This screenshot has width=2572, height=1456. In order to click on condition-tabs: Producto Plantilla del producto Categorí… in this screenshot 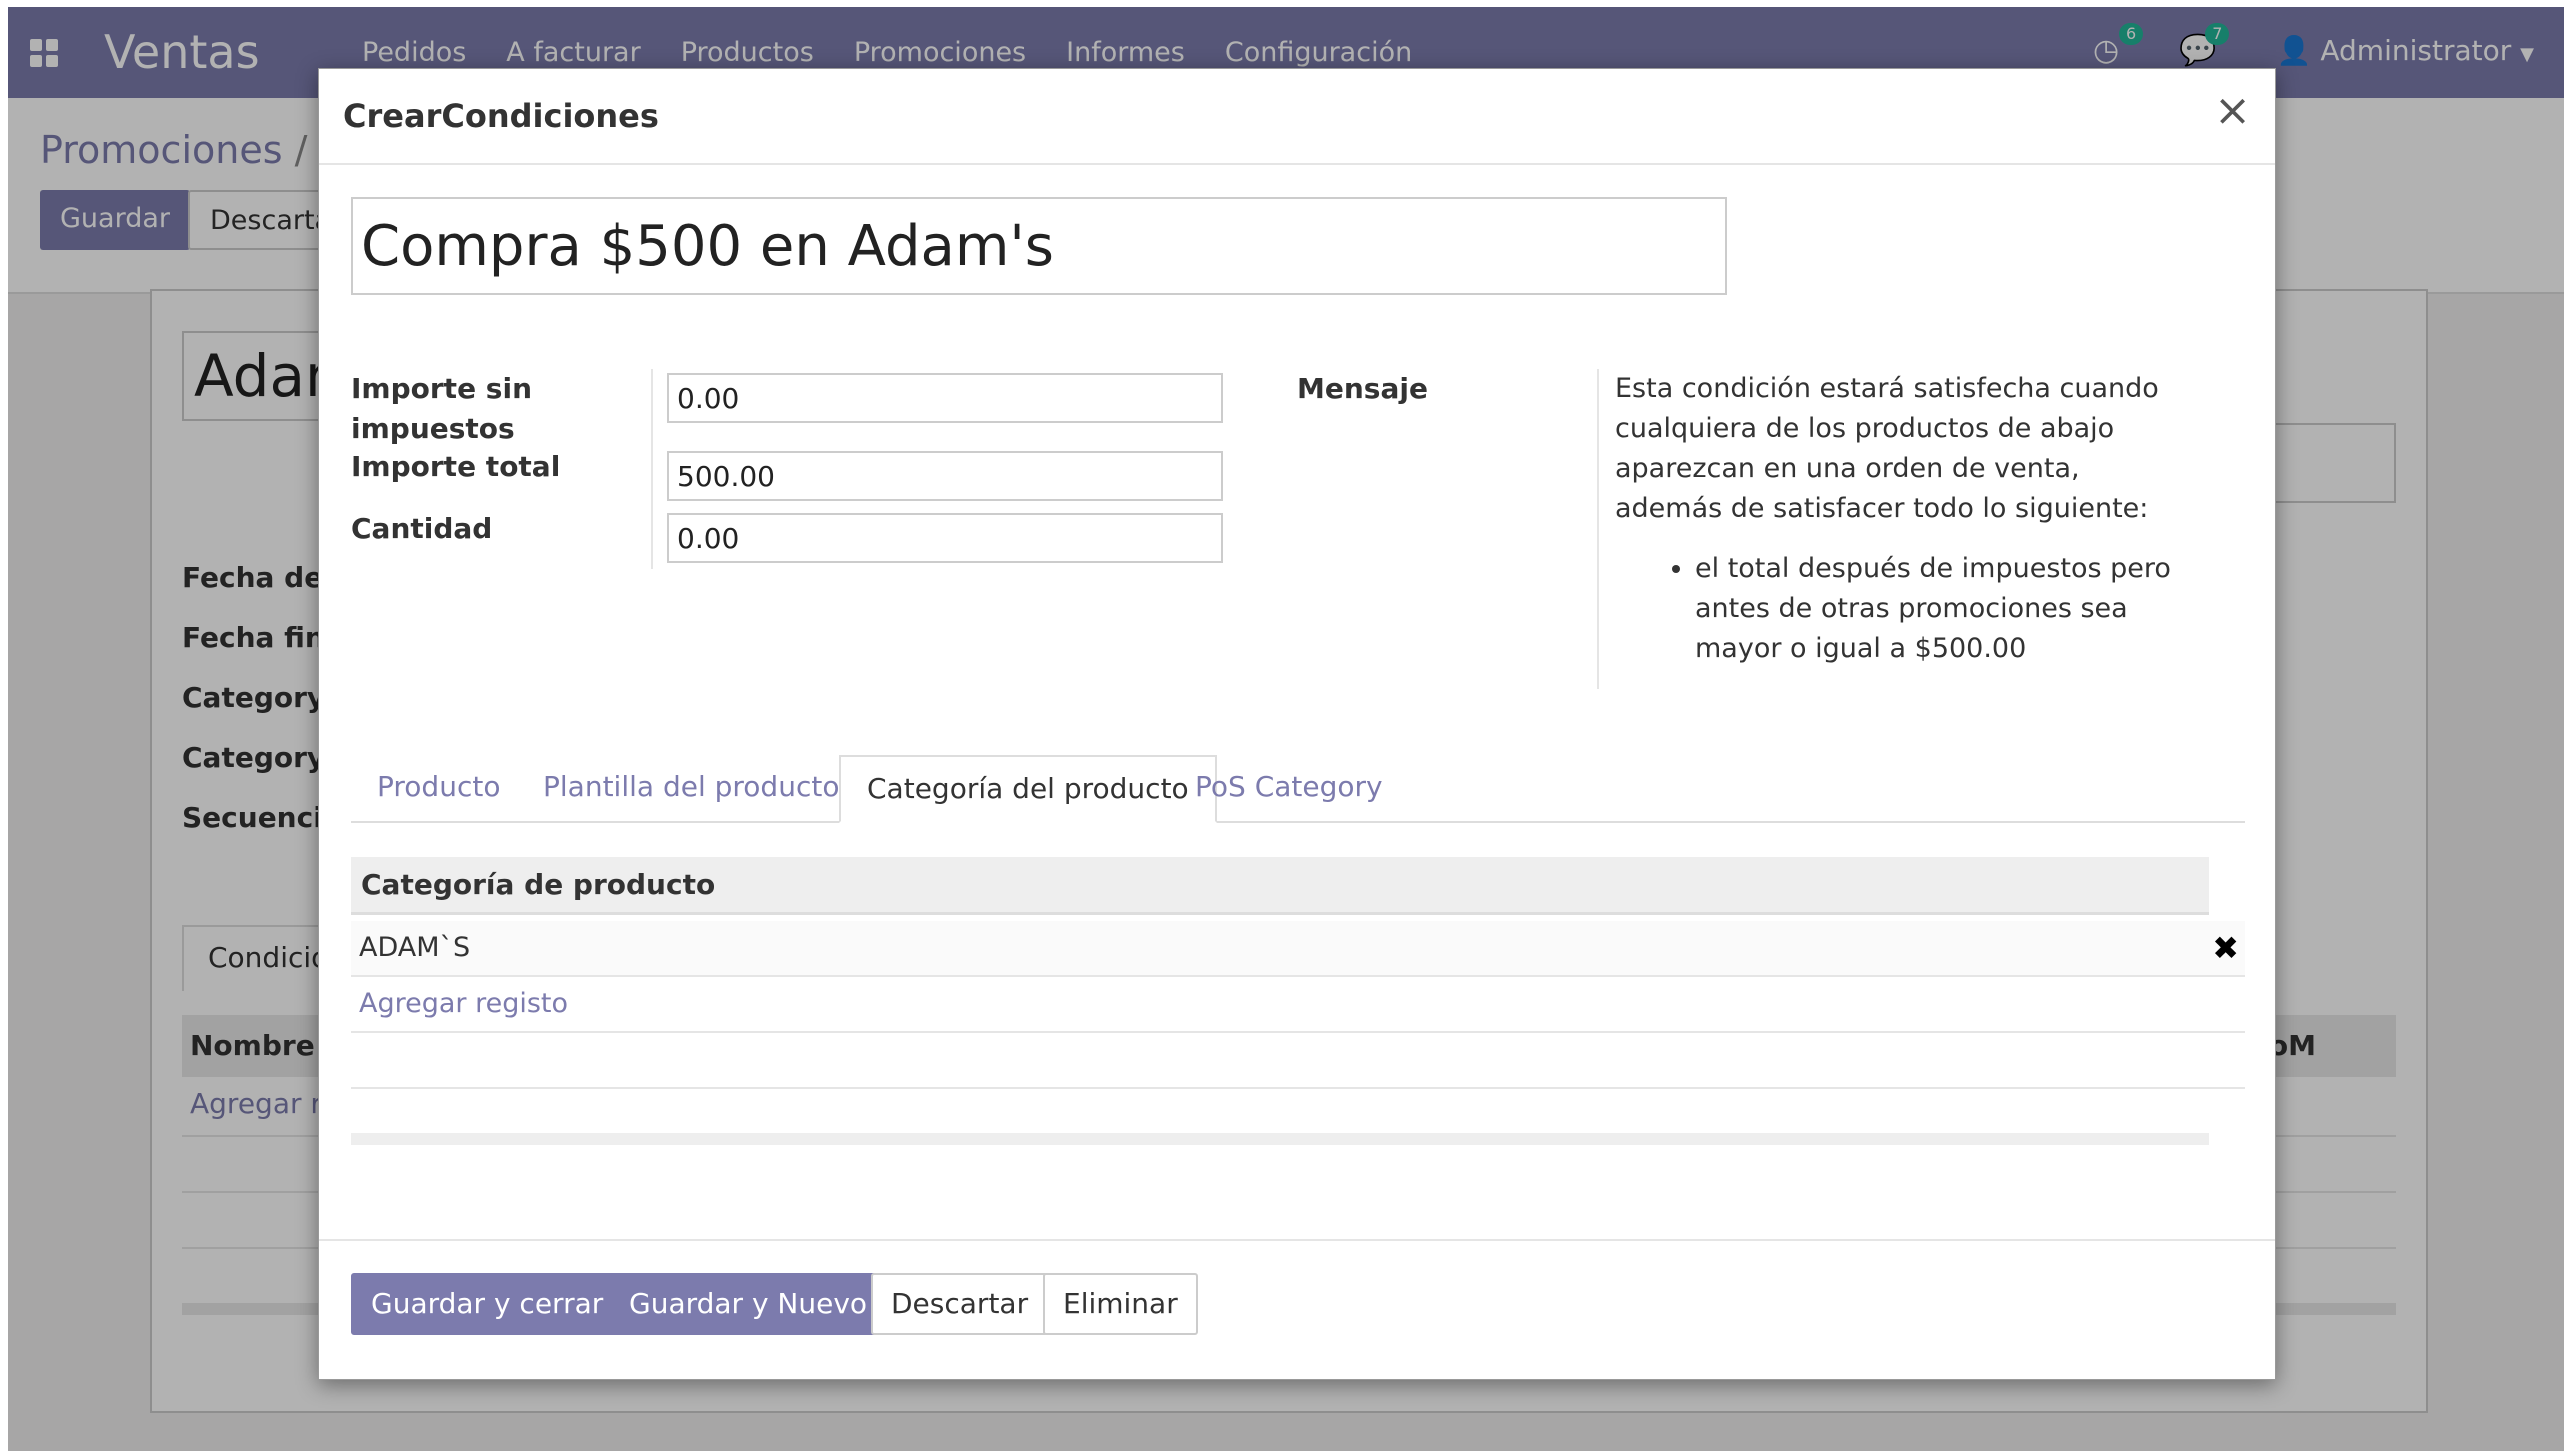, I will do `click(1298, 789)`.